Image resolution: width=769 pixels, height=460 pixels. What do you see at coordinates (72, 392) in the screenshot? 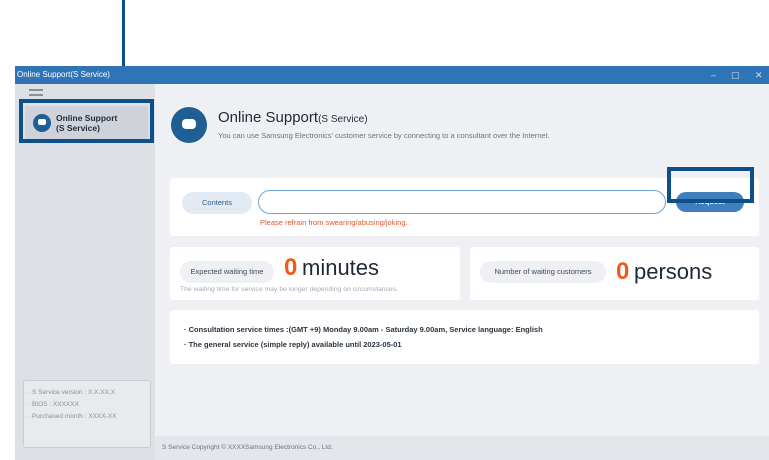
I see `service-version: · S Service version : X.X.XX.X` at bounding box center [72, 392].